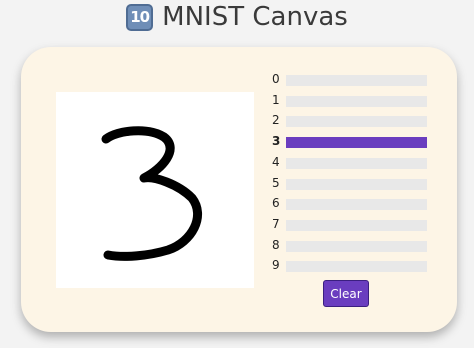 The height and width of the screenshot is (348, 474). I want to click on digit-label: 6, so click(276, 203).